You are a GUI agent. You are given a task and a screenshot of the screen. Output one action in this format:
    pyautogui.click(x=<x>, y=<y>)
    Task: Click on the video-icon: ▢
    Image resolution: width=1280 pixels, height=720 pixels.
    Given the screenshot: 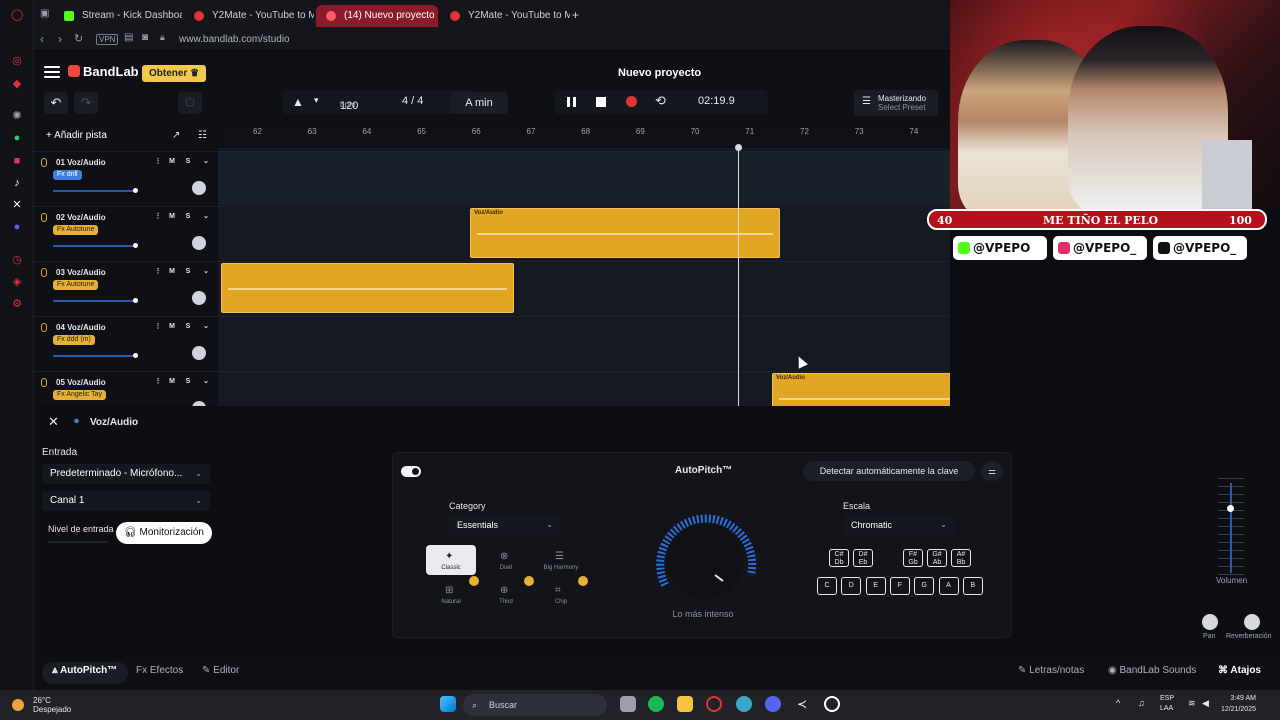 What is the action you would take?
    pyautogui.click(x=190, y=103)
    